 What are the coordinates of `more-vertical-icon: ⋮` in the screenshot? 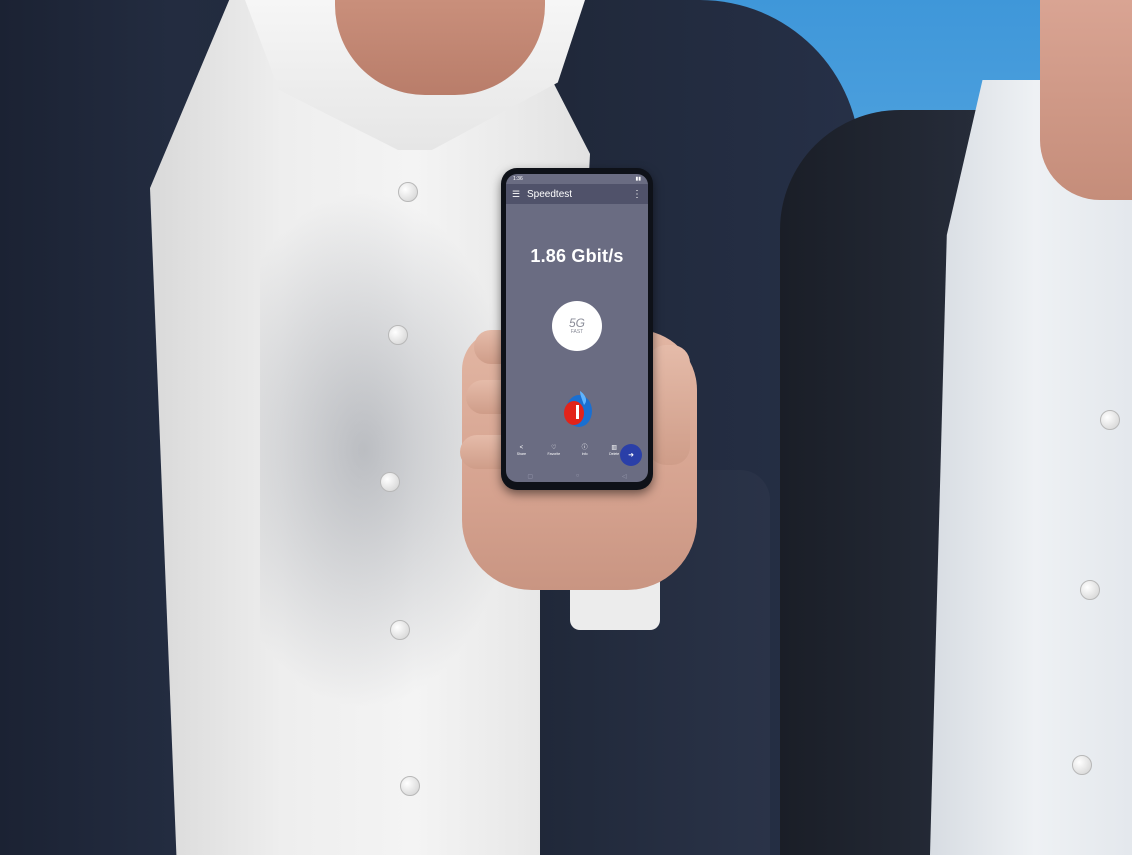 It's located at (637, 194).